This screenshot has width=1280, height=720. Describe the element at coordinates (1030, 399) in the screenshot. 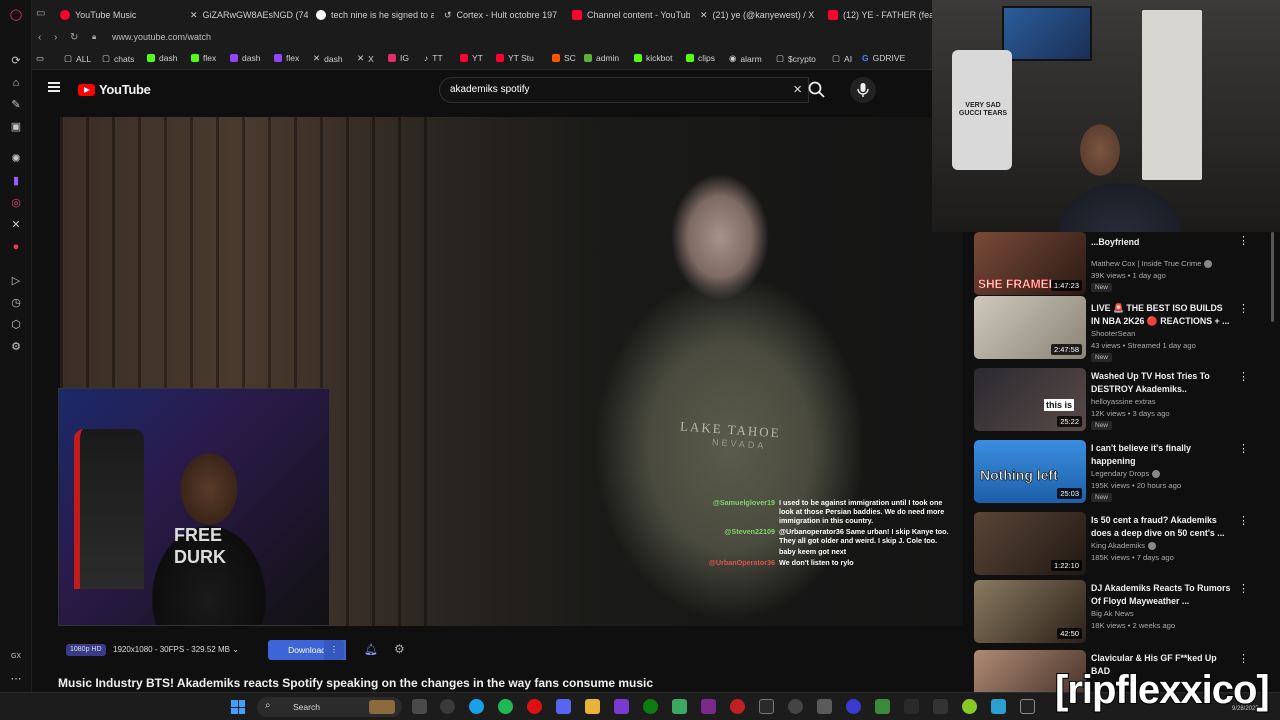

I see `video-thumbnail: this is 25:22` at that location.